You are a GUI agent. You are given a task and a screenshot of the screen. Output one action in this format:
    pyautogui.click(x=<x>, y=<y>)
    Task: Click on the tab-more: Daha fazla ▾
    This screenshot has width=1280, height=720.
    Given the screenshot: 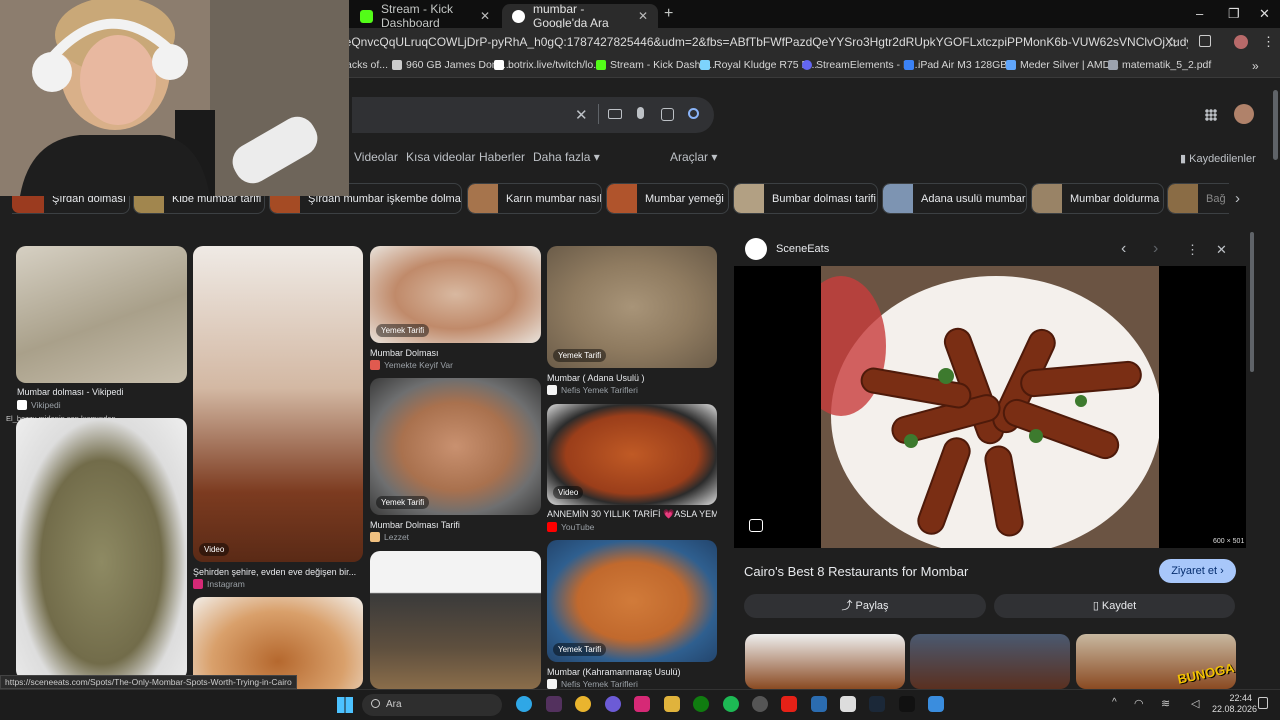 What is the action you would take?
    pyautogui.click(x=566, y=157)
    